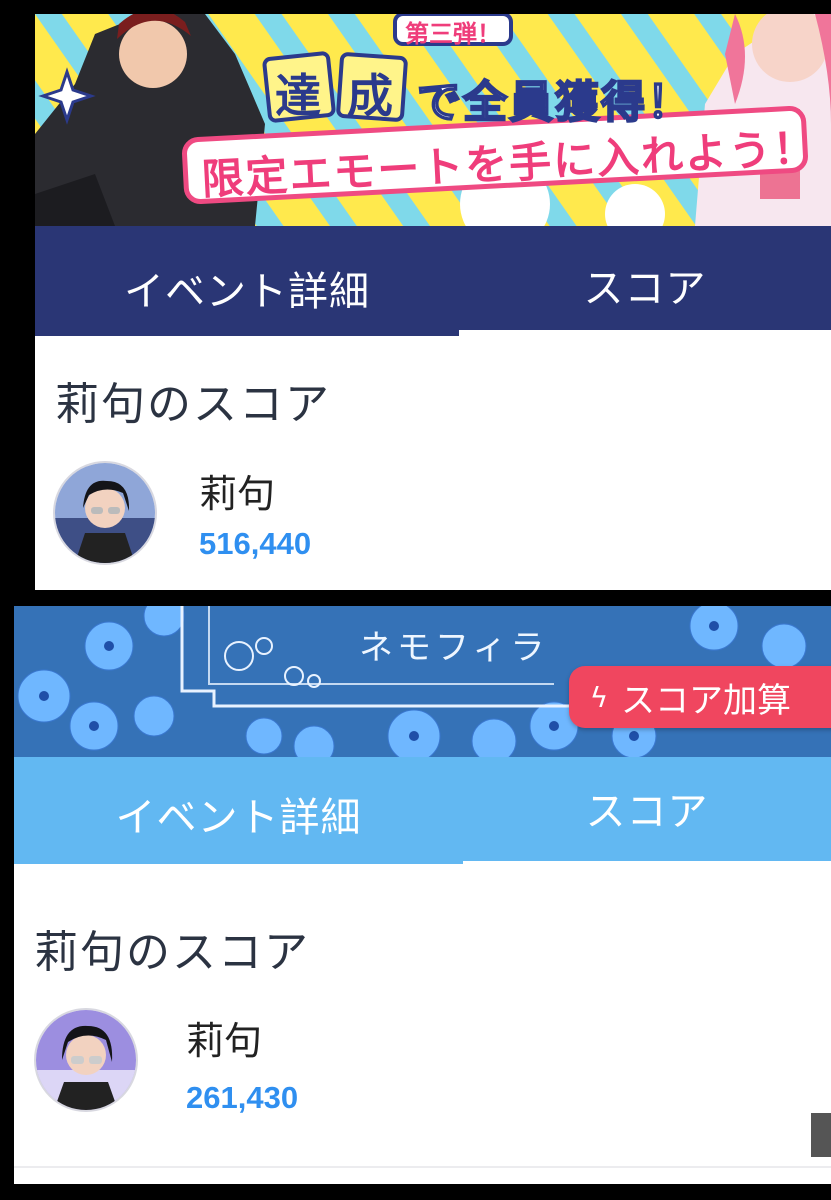 This screenshot has height=1200, width=831. Describe the element at coordinates (422, 681) in the screenshot. I see `event-banner: ネモフィラ ϟ スコア加算` at that location.